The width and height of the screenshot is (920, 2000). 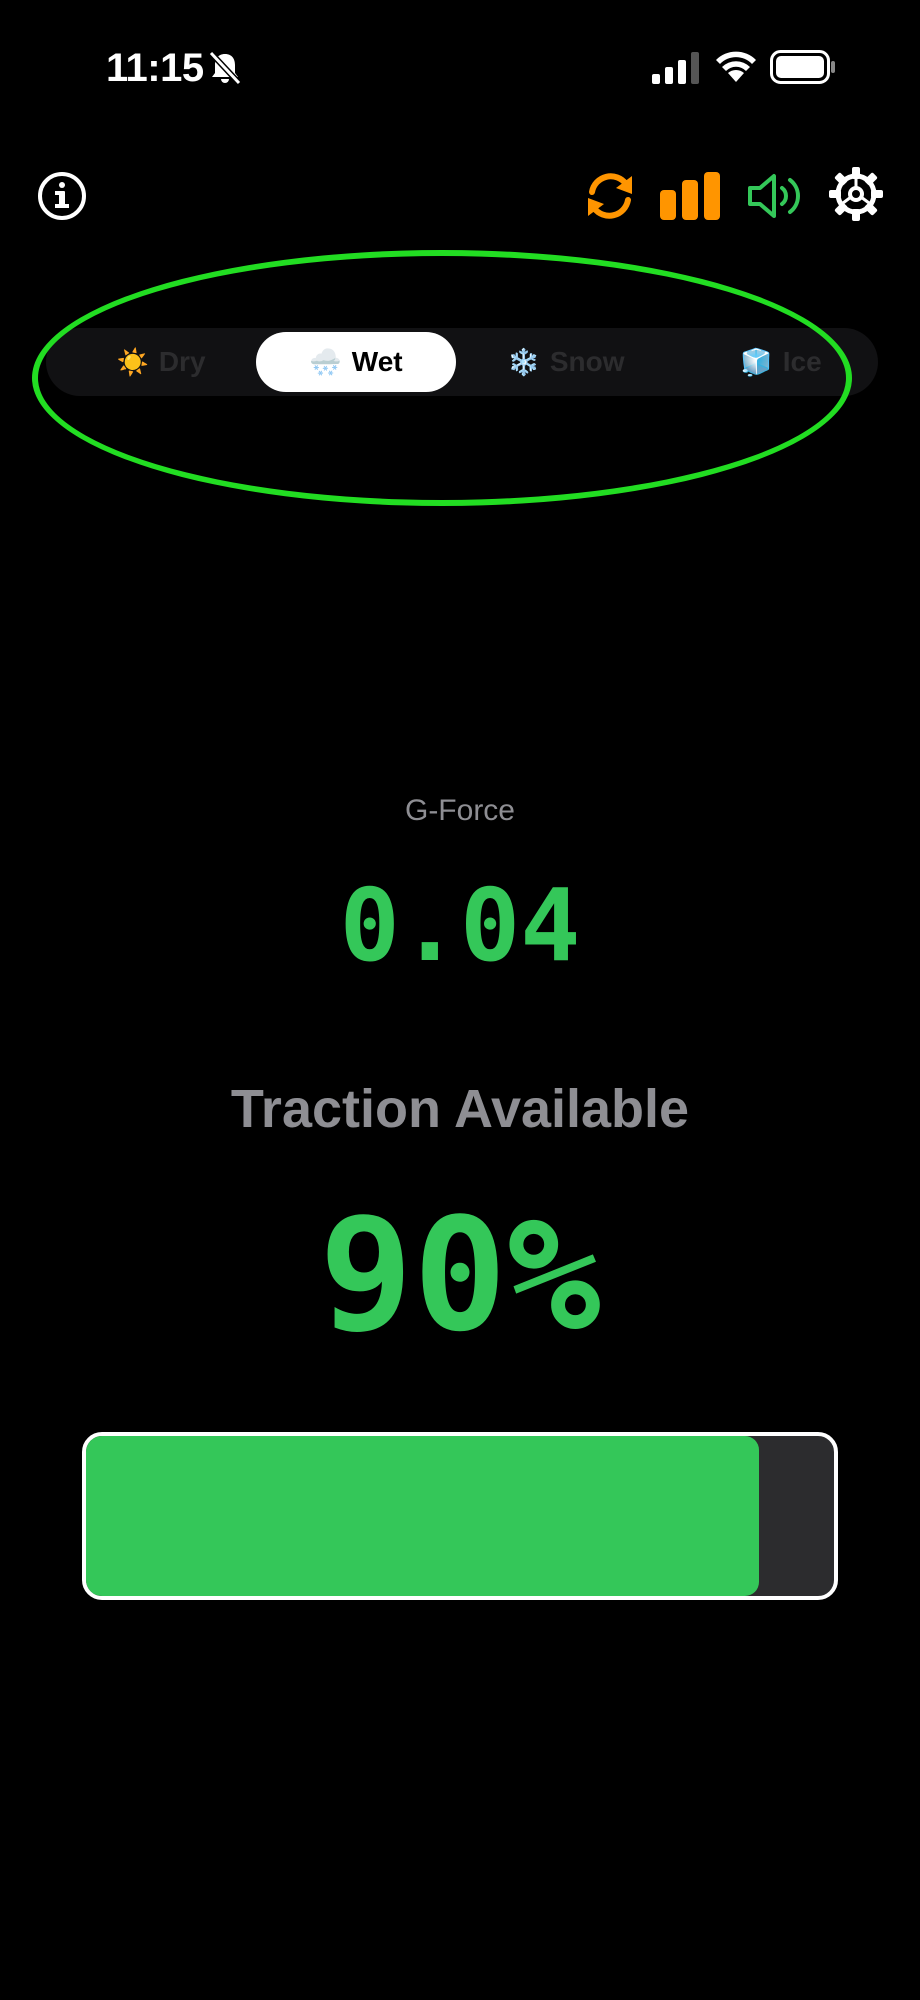 I want to click on ice-cube-icon: 🧊, so click(x=756, y=361).